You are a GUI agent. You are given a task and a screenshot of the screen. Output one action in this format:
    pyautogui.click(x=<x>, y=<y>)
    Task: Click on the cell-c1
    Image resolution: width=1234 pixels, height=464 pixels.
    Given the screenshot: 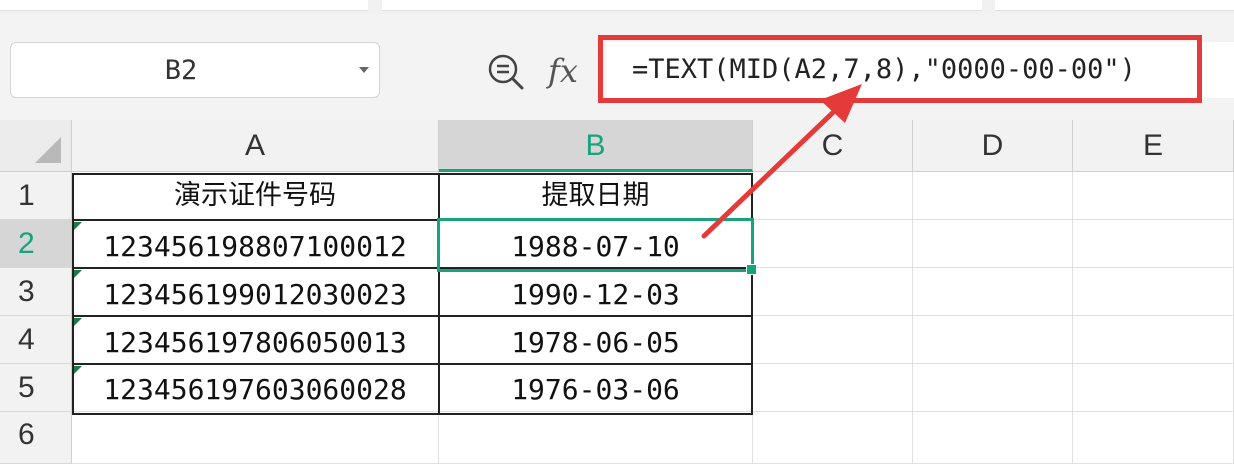 What is the action you would take?
    pyautogui.click(x=833, y=196)
    